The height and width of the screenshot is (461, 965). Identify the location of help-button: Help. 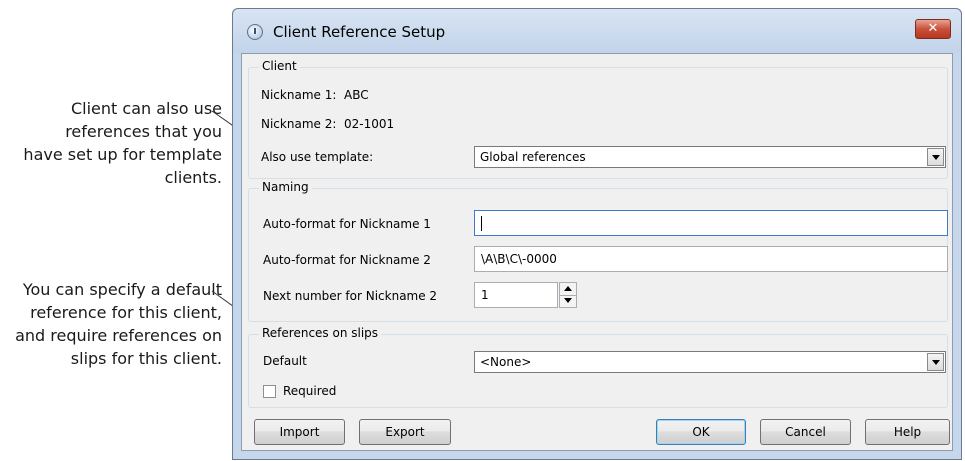
(907, 432).